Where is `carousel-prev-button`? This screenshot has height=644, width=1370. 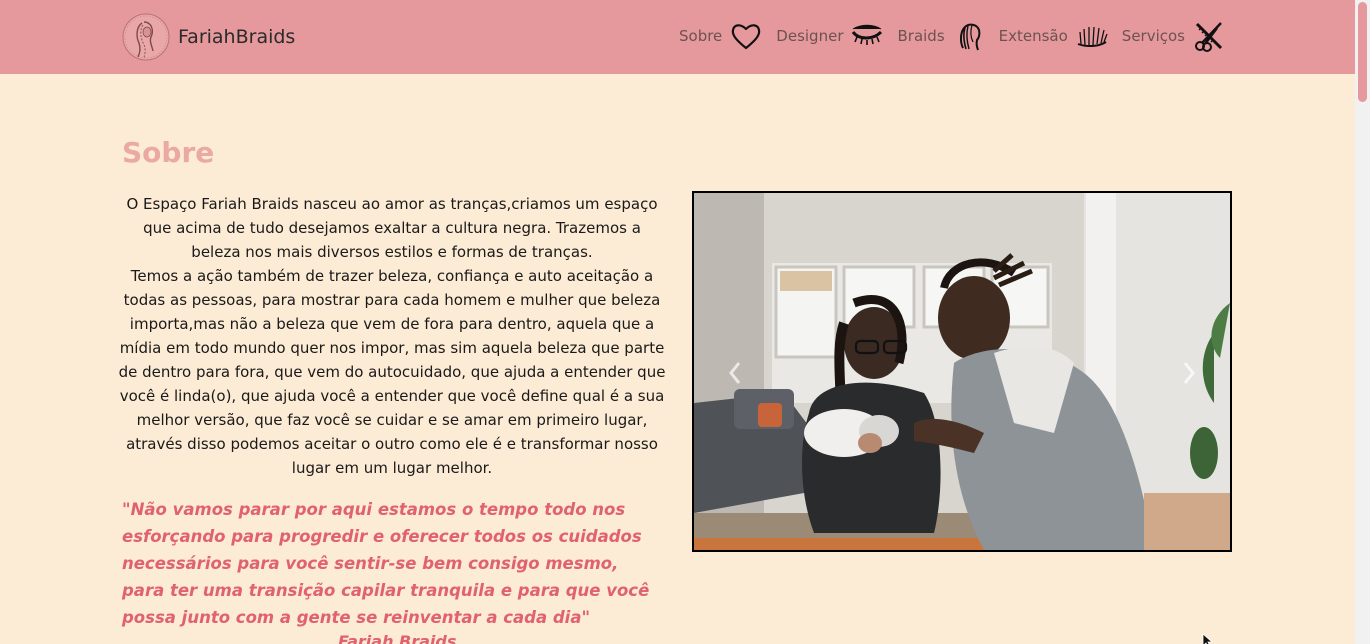 carousel-prev-button is located at coordinates (735, 373).